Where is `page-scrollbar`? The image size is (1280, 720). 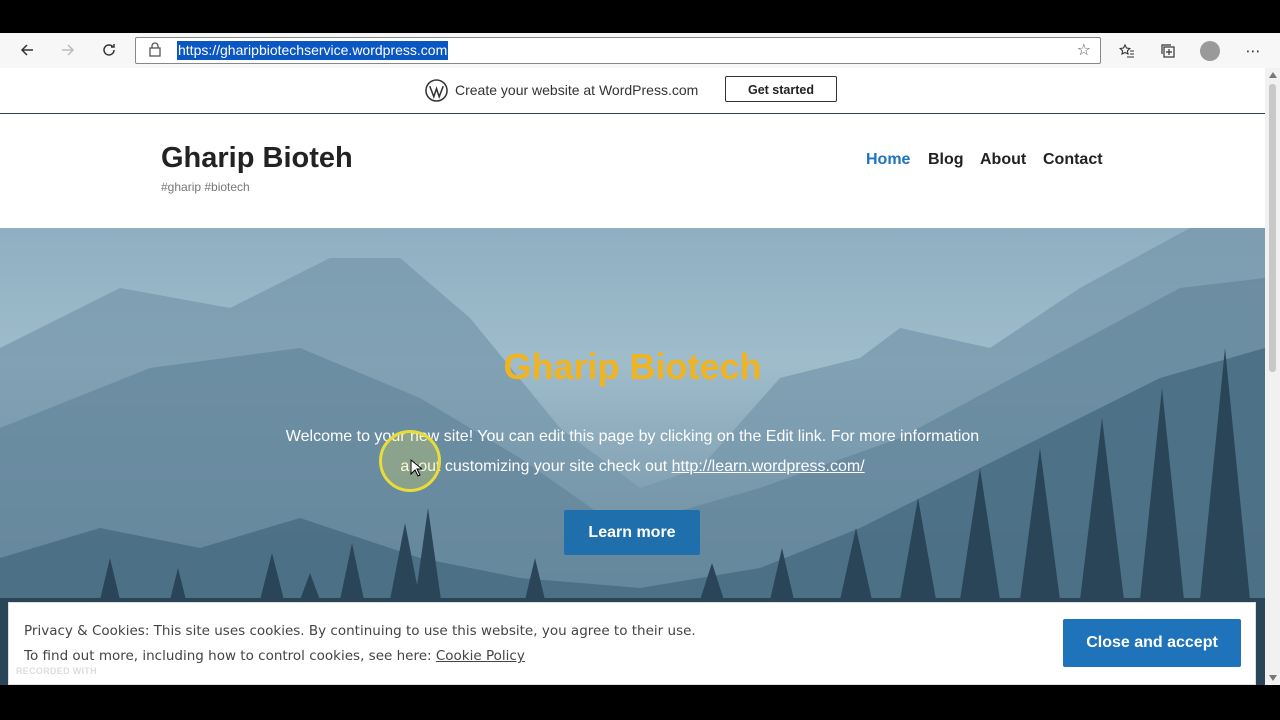 page-scrollbar is located at coordinates (1272, 376).